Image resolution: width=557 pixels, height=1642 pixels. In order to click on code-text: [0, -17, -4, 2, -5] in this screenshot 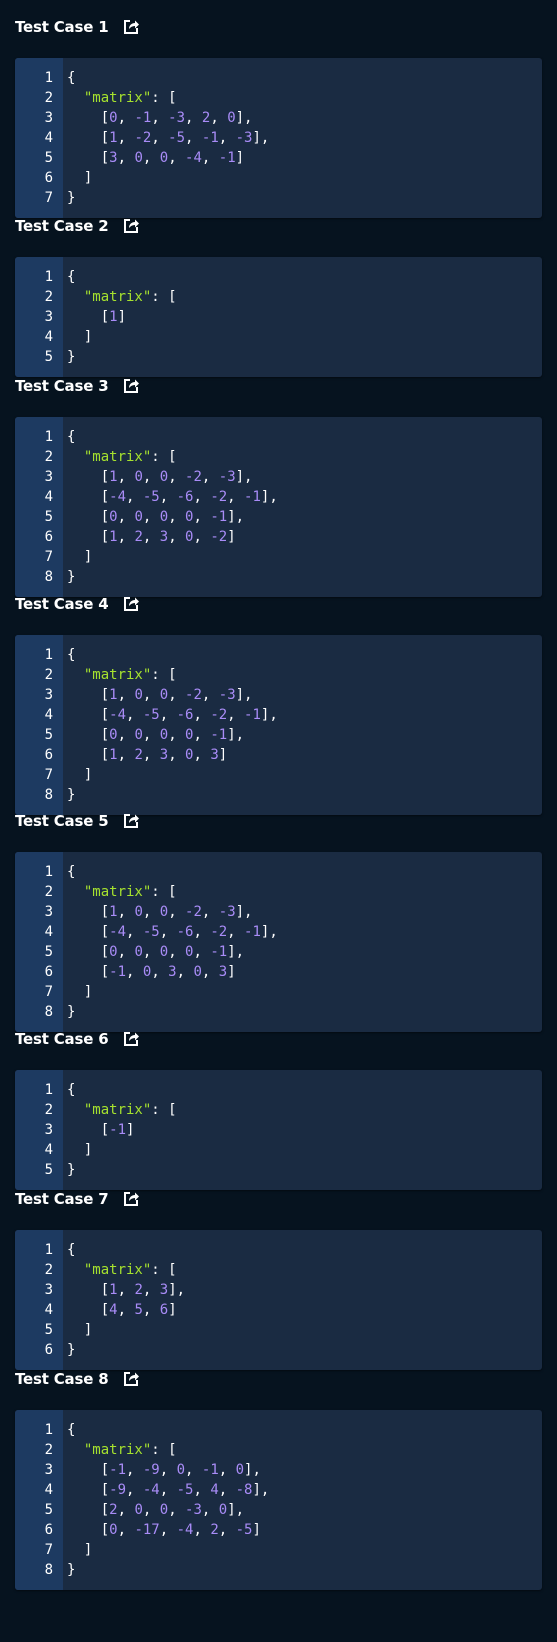, I will do `click(164, 1530)`.